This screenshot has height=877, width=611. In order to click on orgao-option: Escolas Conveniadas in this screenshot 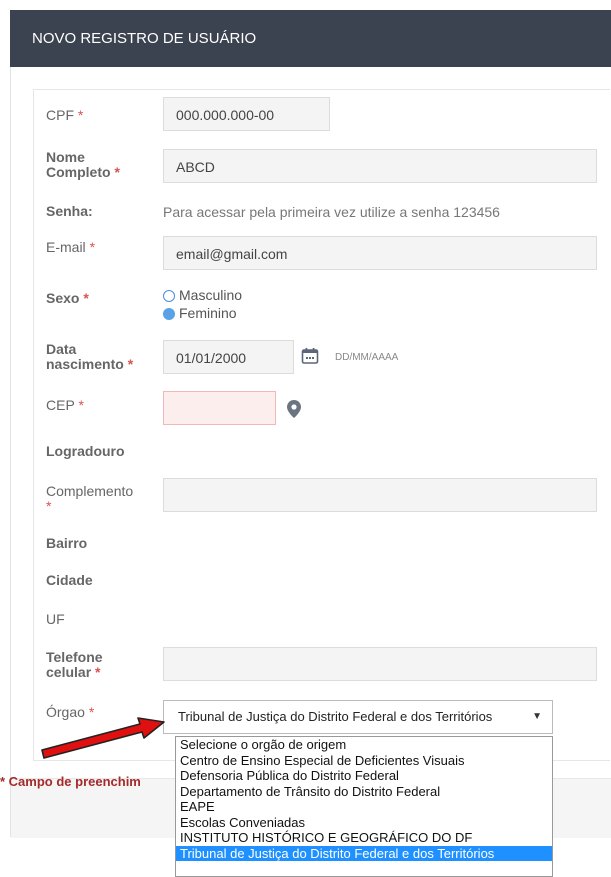, I will do `click(364, 823)`.